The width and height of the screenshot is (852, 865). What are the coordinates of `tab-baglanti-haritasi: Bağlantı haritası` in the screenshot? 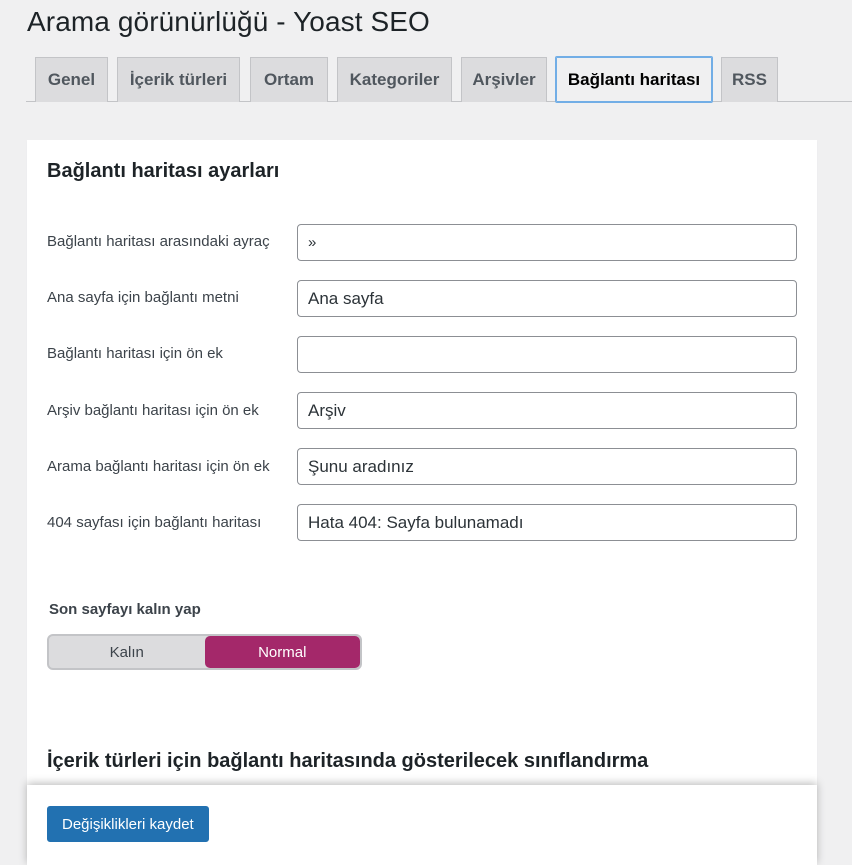 It's located at (634, 79).